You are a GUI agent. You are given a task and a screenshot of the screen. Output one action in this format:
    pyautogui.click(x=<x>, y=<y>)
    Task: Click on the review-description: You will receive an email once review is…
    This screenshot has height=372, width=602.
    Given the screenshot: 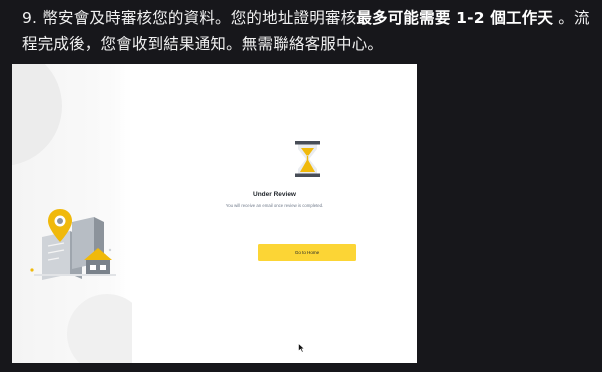 What is the action you would take?
    pyautogui.click(x=274, y=205)
    